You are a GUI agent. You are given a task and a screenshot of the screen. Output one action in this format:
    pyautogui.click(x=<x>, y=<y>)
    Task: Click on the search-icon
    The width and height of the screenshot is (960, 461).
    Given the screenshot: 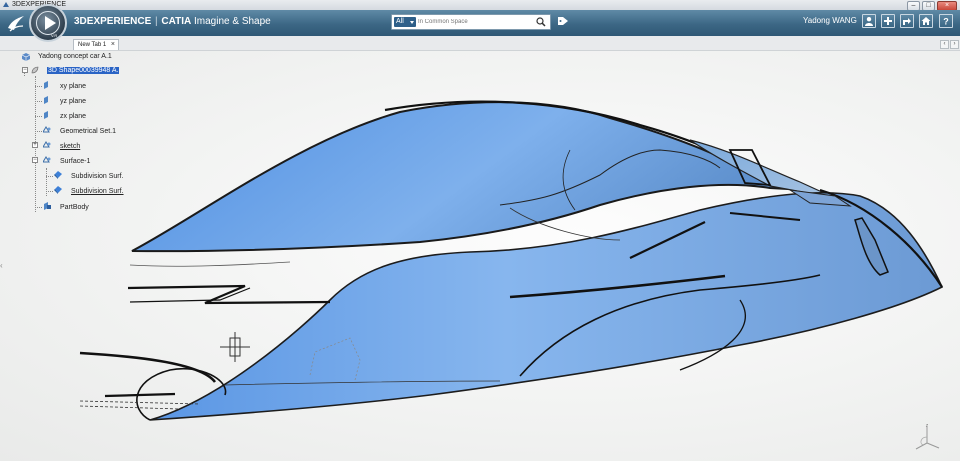 What is the action you would take?
    pyautogui.click(x=541, y=22)
    